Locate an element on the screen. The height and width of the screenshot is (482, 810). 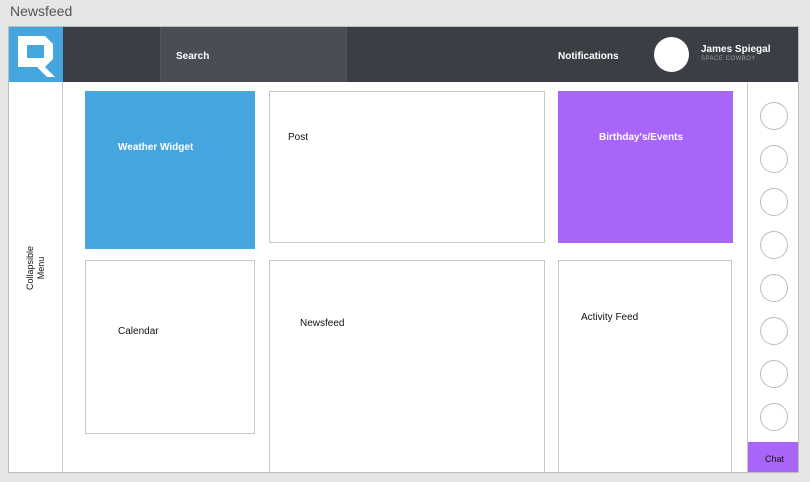
weather-widget-label: Weather Widget is located at coordinates (156, 147).